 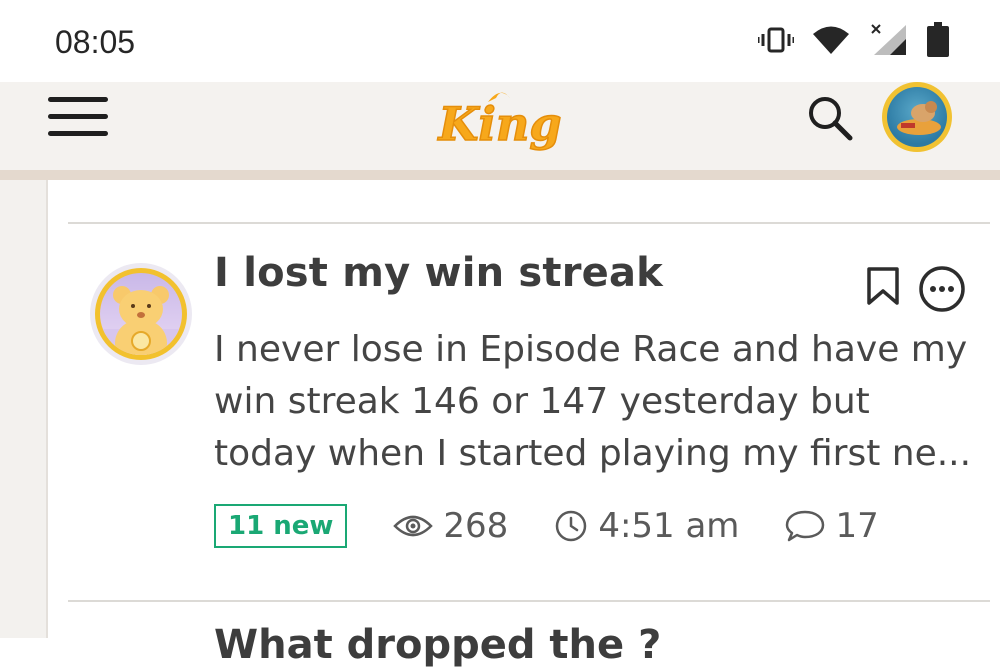 What do you see at coordinates (141, 320) in the screenshot?
I see `care-bear-avatar-icon` at bounding box center [141, 320].